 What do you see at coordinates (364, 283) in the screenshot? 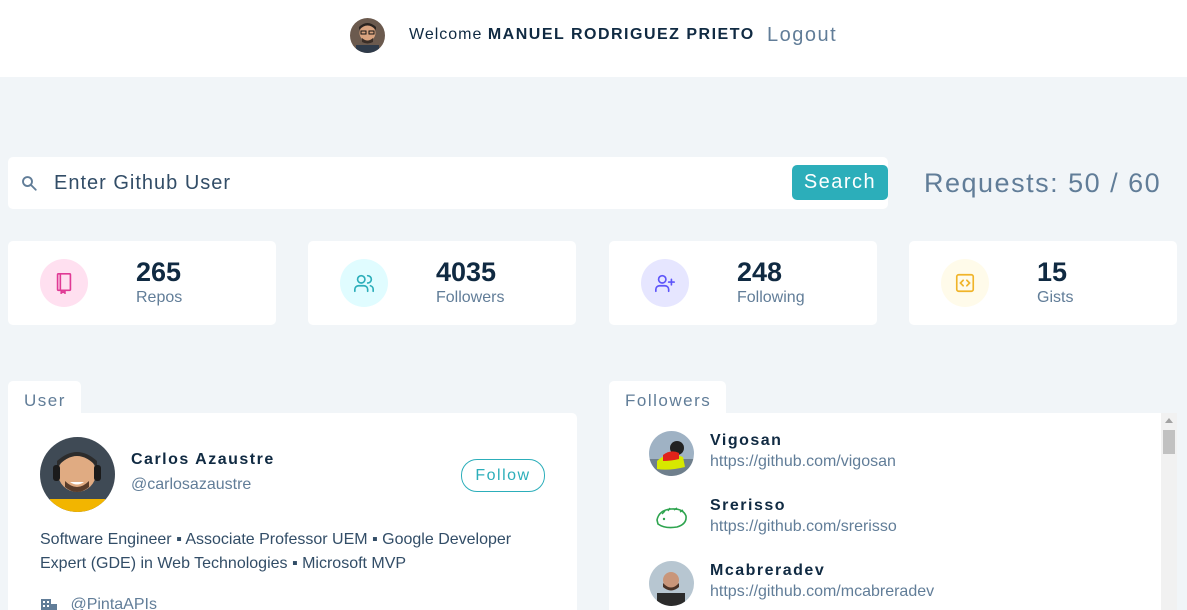
I see `users-icon` at bounding box center [364, 283].